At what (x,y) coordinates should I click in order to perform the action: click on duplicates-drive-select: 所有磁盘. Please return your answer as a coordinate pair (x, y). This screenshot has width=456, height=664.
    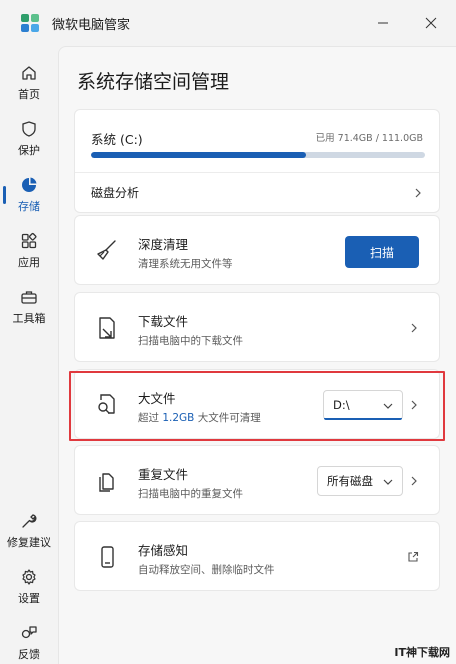
    Looking at the image, I should click on (360, 481).